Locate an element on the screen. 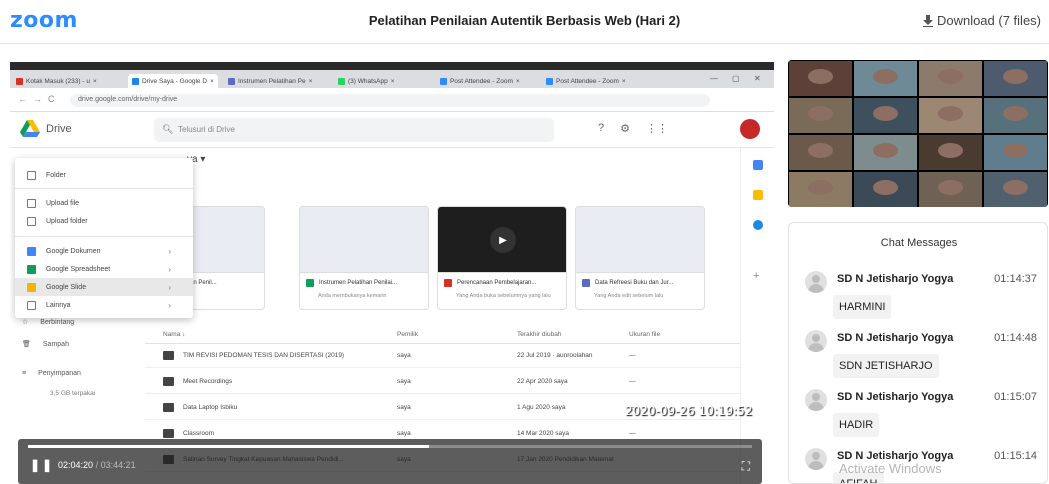 This screenshot has height=484, width=1049. maximize-icon: ▢ is located at coordinates (736, 78).